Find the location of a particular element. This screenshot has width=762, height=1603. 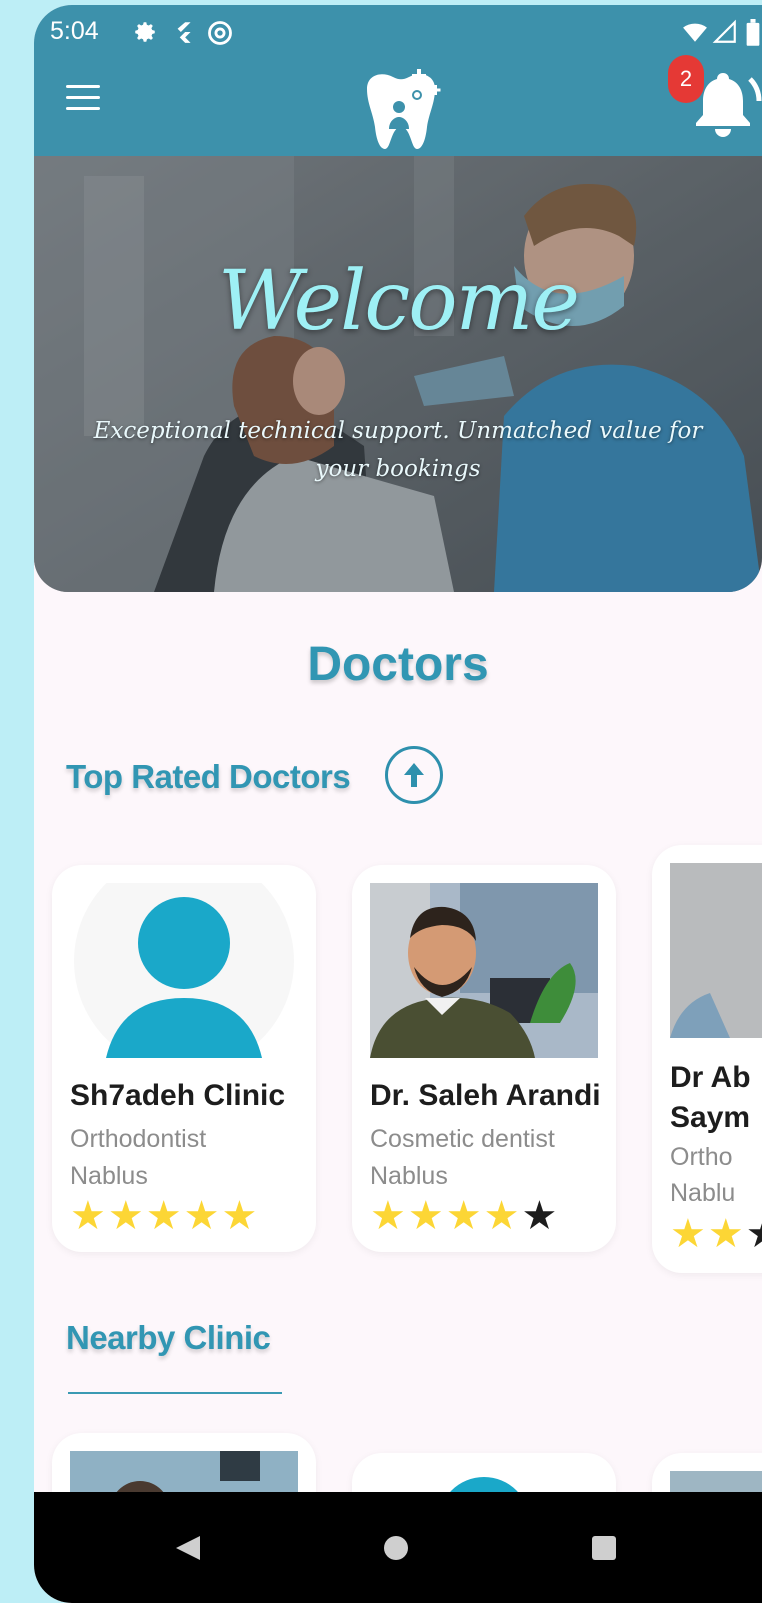

doctor-specialty: Orthodontist is located at coordinates (138, 1139).